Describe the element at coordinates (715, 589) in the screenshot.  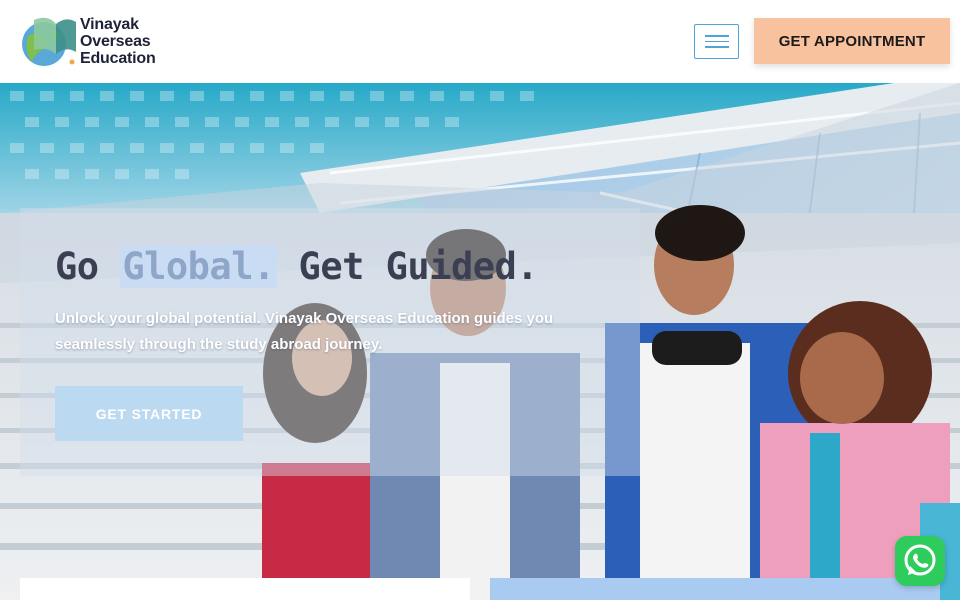
I see `feature-card-right` at that location.